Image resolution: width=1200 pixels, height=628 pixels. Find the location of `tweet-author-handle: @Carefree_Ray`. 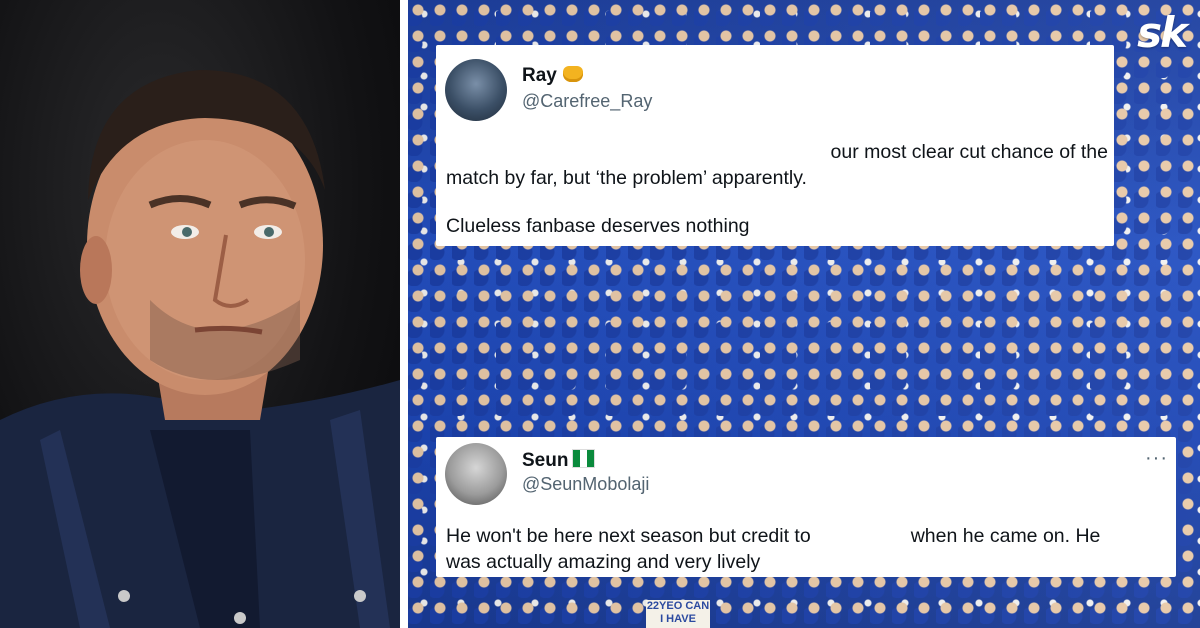

tweet-author-handle: @Carefree_Ray is located at coordinates (587, 101).